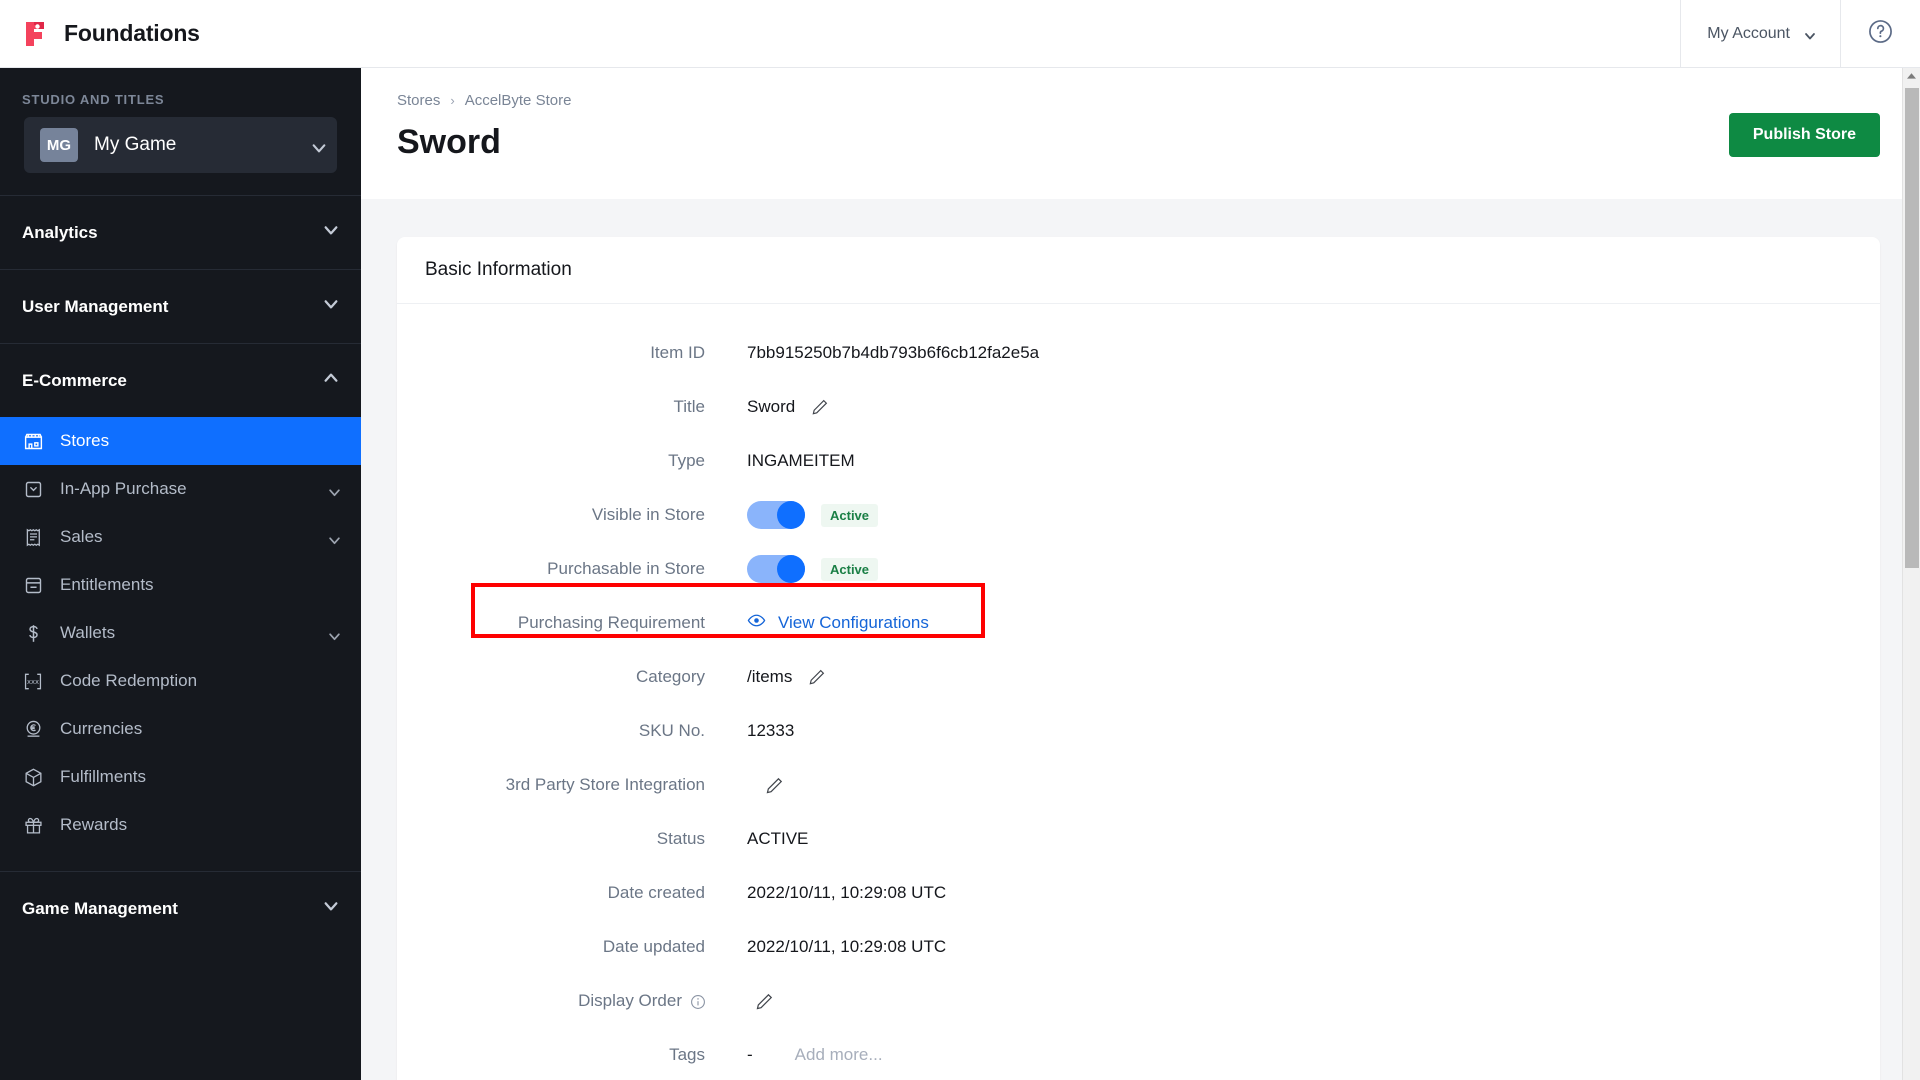 The height and width of the screenshot is (1080, 1920). I want to click on help-circle-icon, so click(1880, 34).